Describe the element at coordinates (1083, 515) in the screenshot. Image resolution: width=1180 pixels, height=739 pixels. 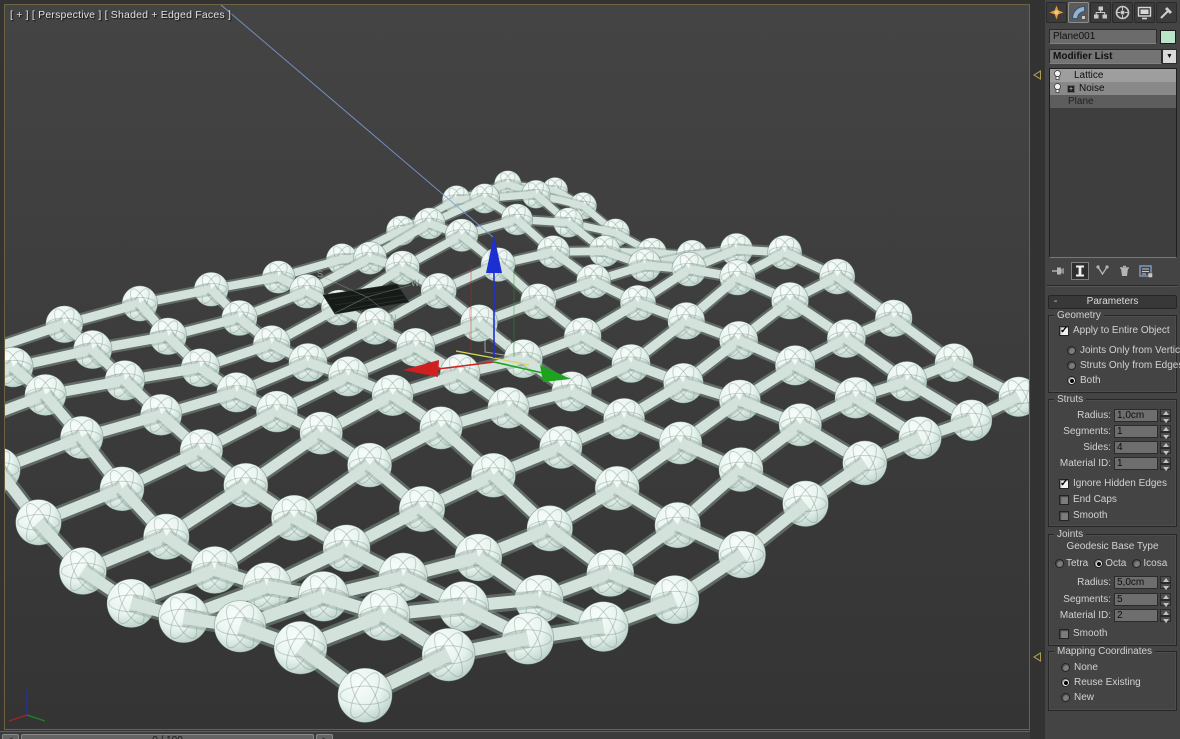
I see `struts-smooth-checkbox: Smooth` at that location.